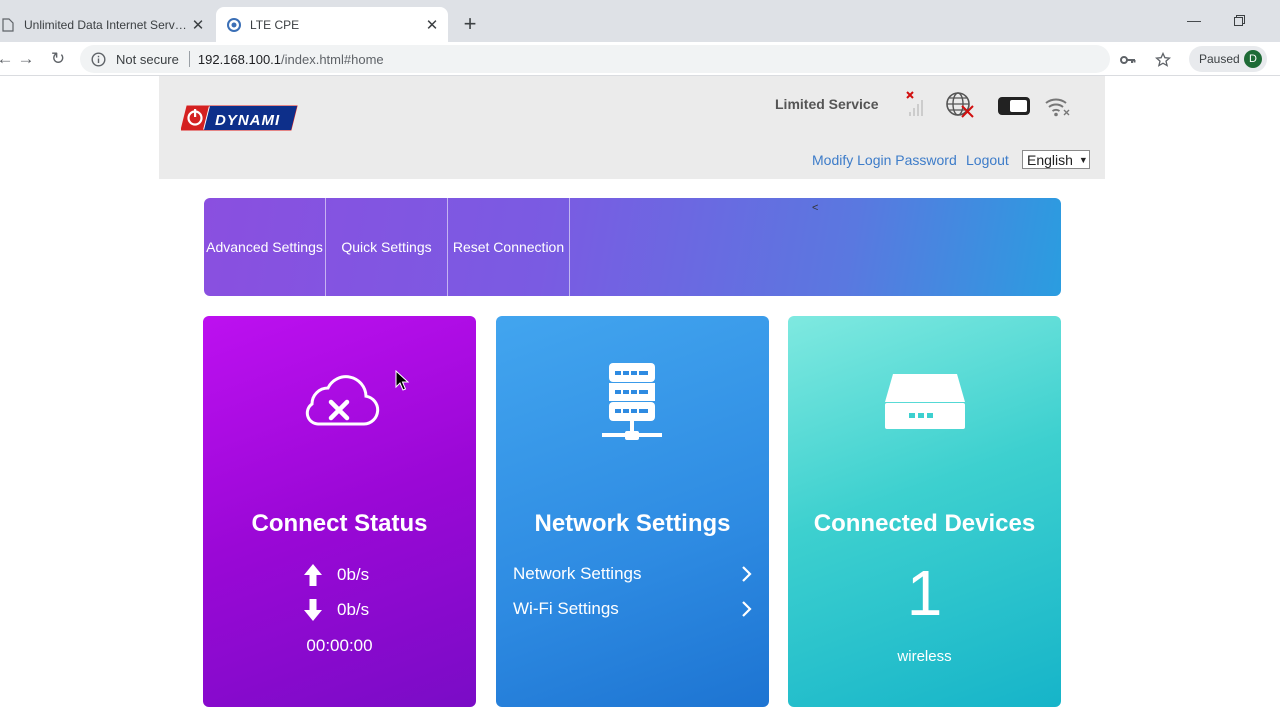 The width and height of the screenshot is (1280, 720). Describe the element at coordinates (339, 523) in the screenshot. I see `card-title: Connect Status` at that location.